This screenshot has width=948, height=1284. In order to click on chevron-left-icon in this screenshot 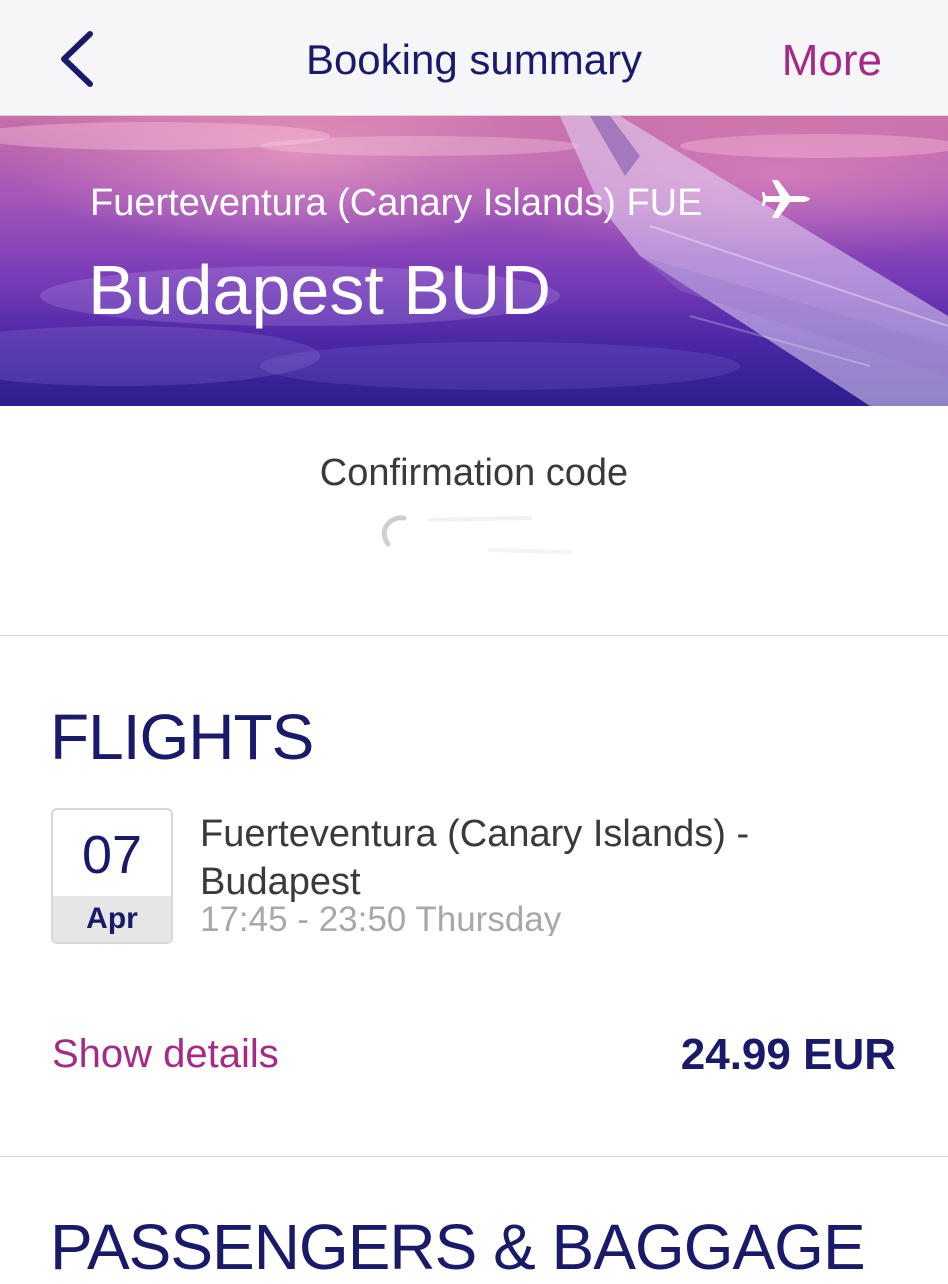, I will do `click(77, 59)`.